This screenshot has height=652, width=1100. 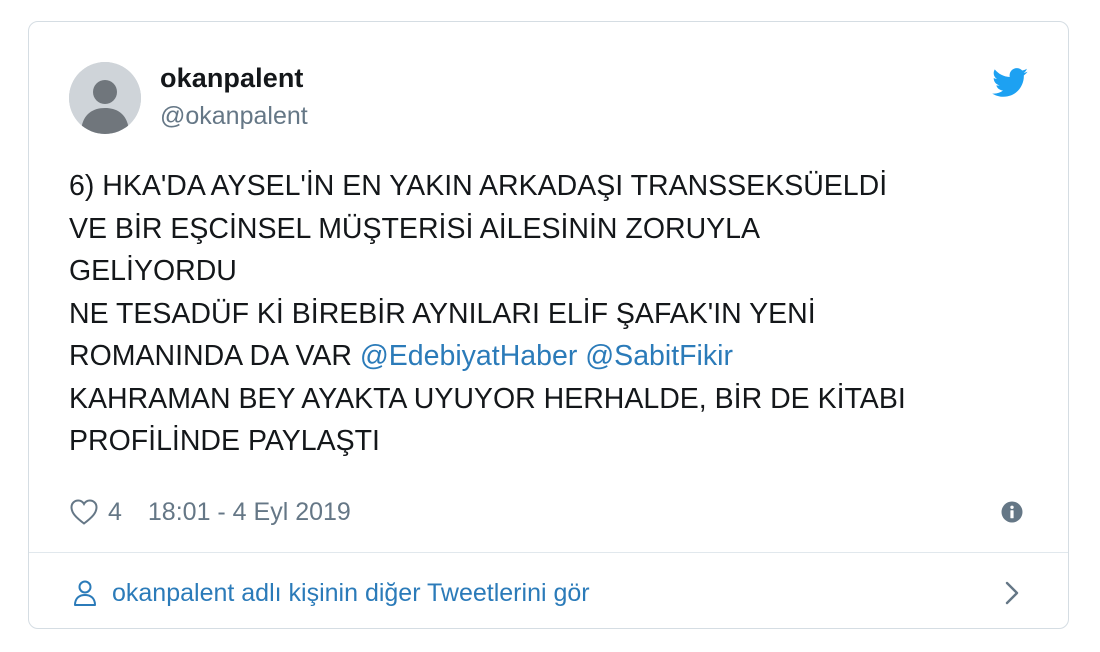 I want to click on info-icon, so click(x=1012, y=512).